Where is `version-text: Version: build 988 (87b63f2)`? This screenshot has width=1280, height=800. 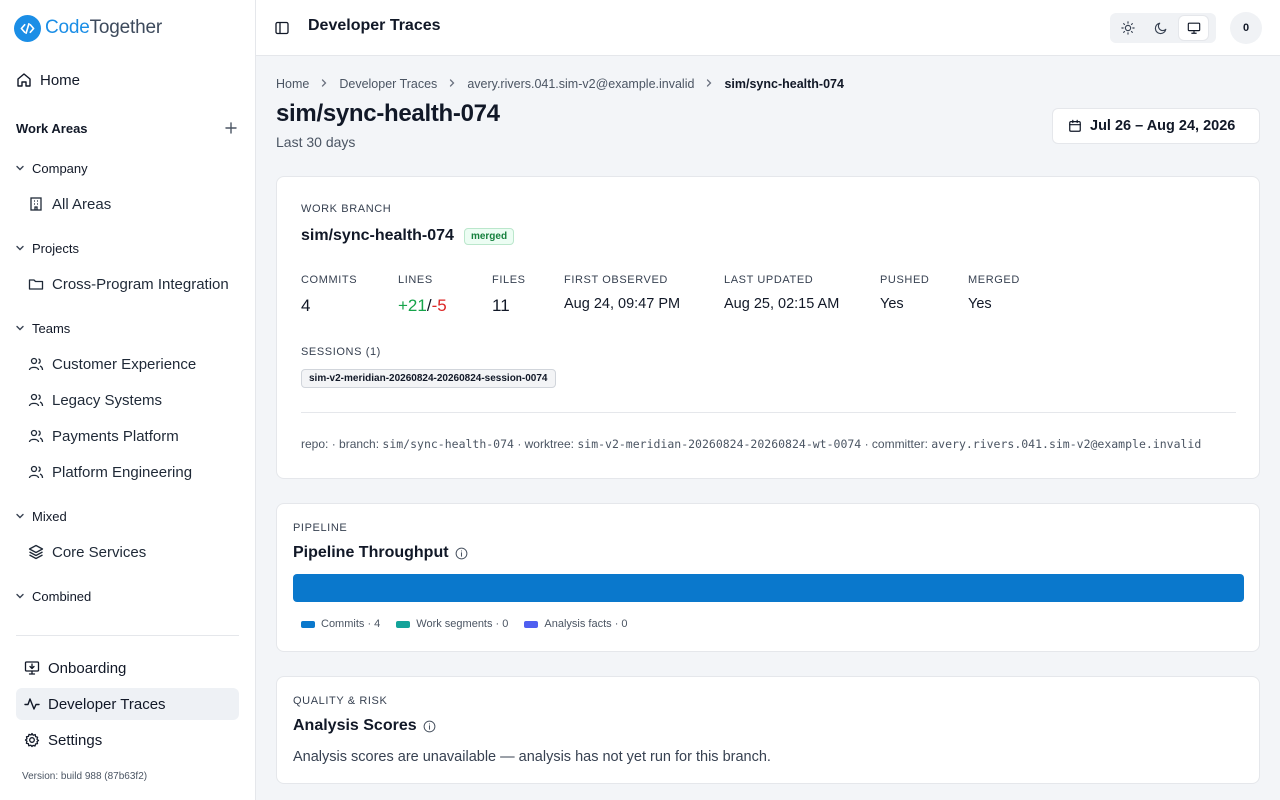
version-text: Version: build 988 (87b63f2) is located at coordinates (85, 776).